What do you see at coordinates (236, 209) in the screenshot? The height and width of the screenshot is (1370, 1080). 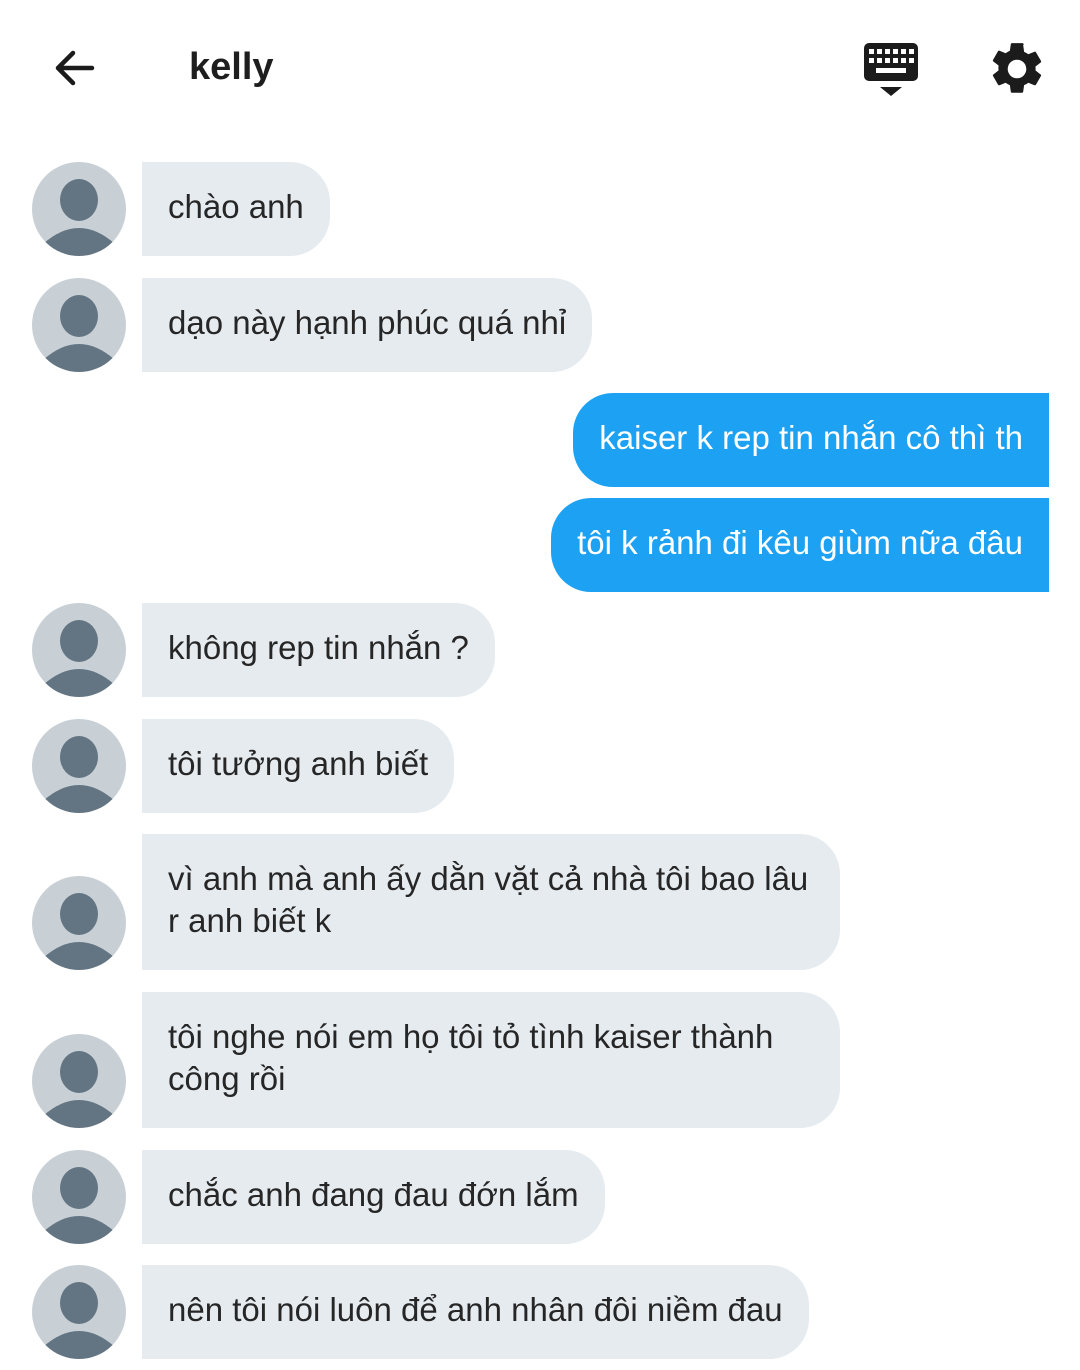 I see `message-bubble: chào anh` at bounding box center [236, 209].